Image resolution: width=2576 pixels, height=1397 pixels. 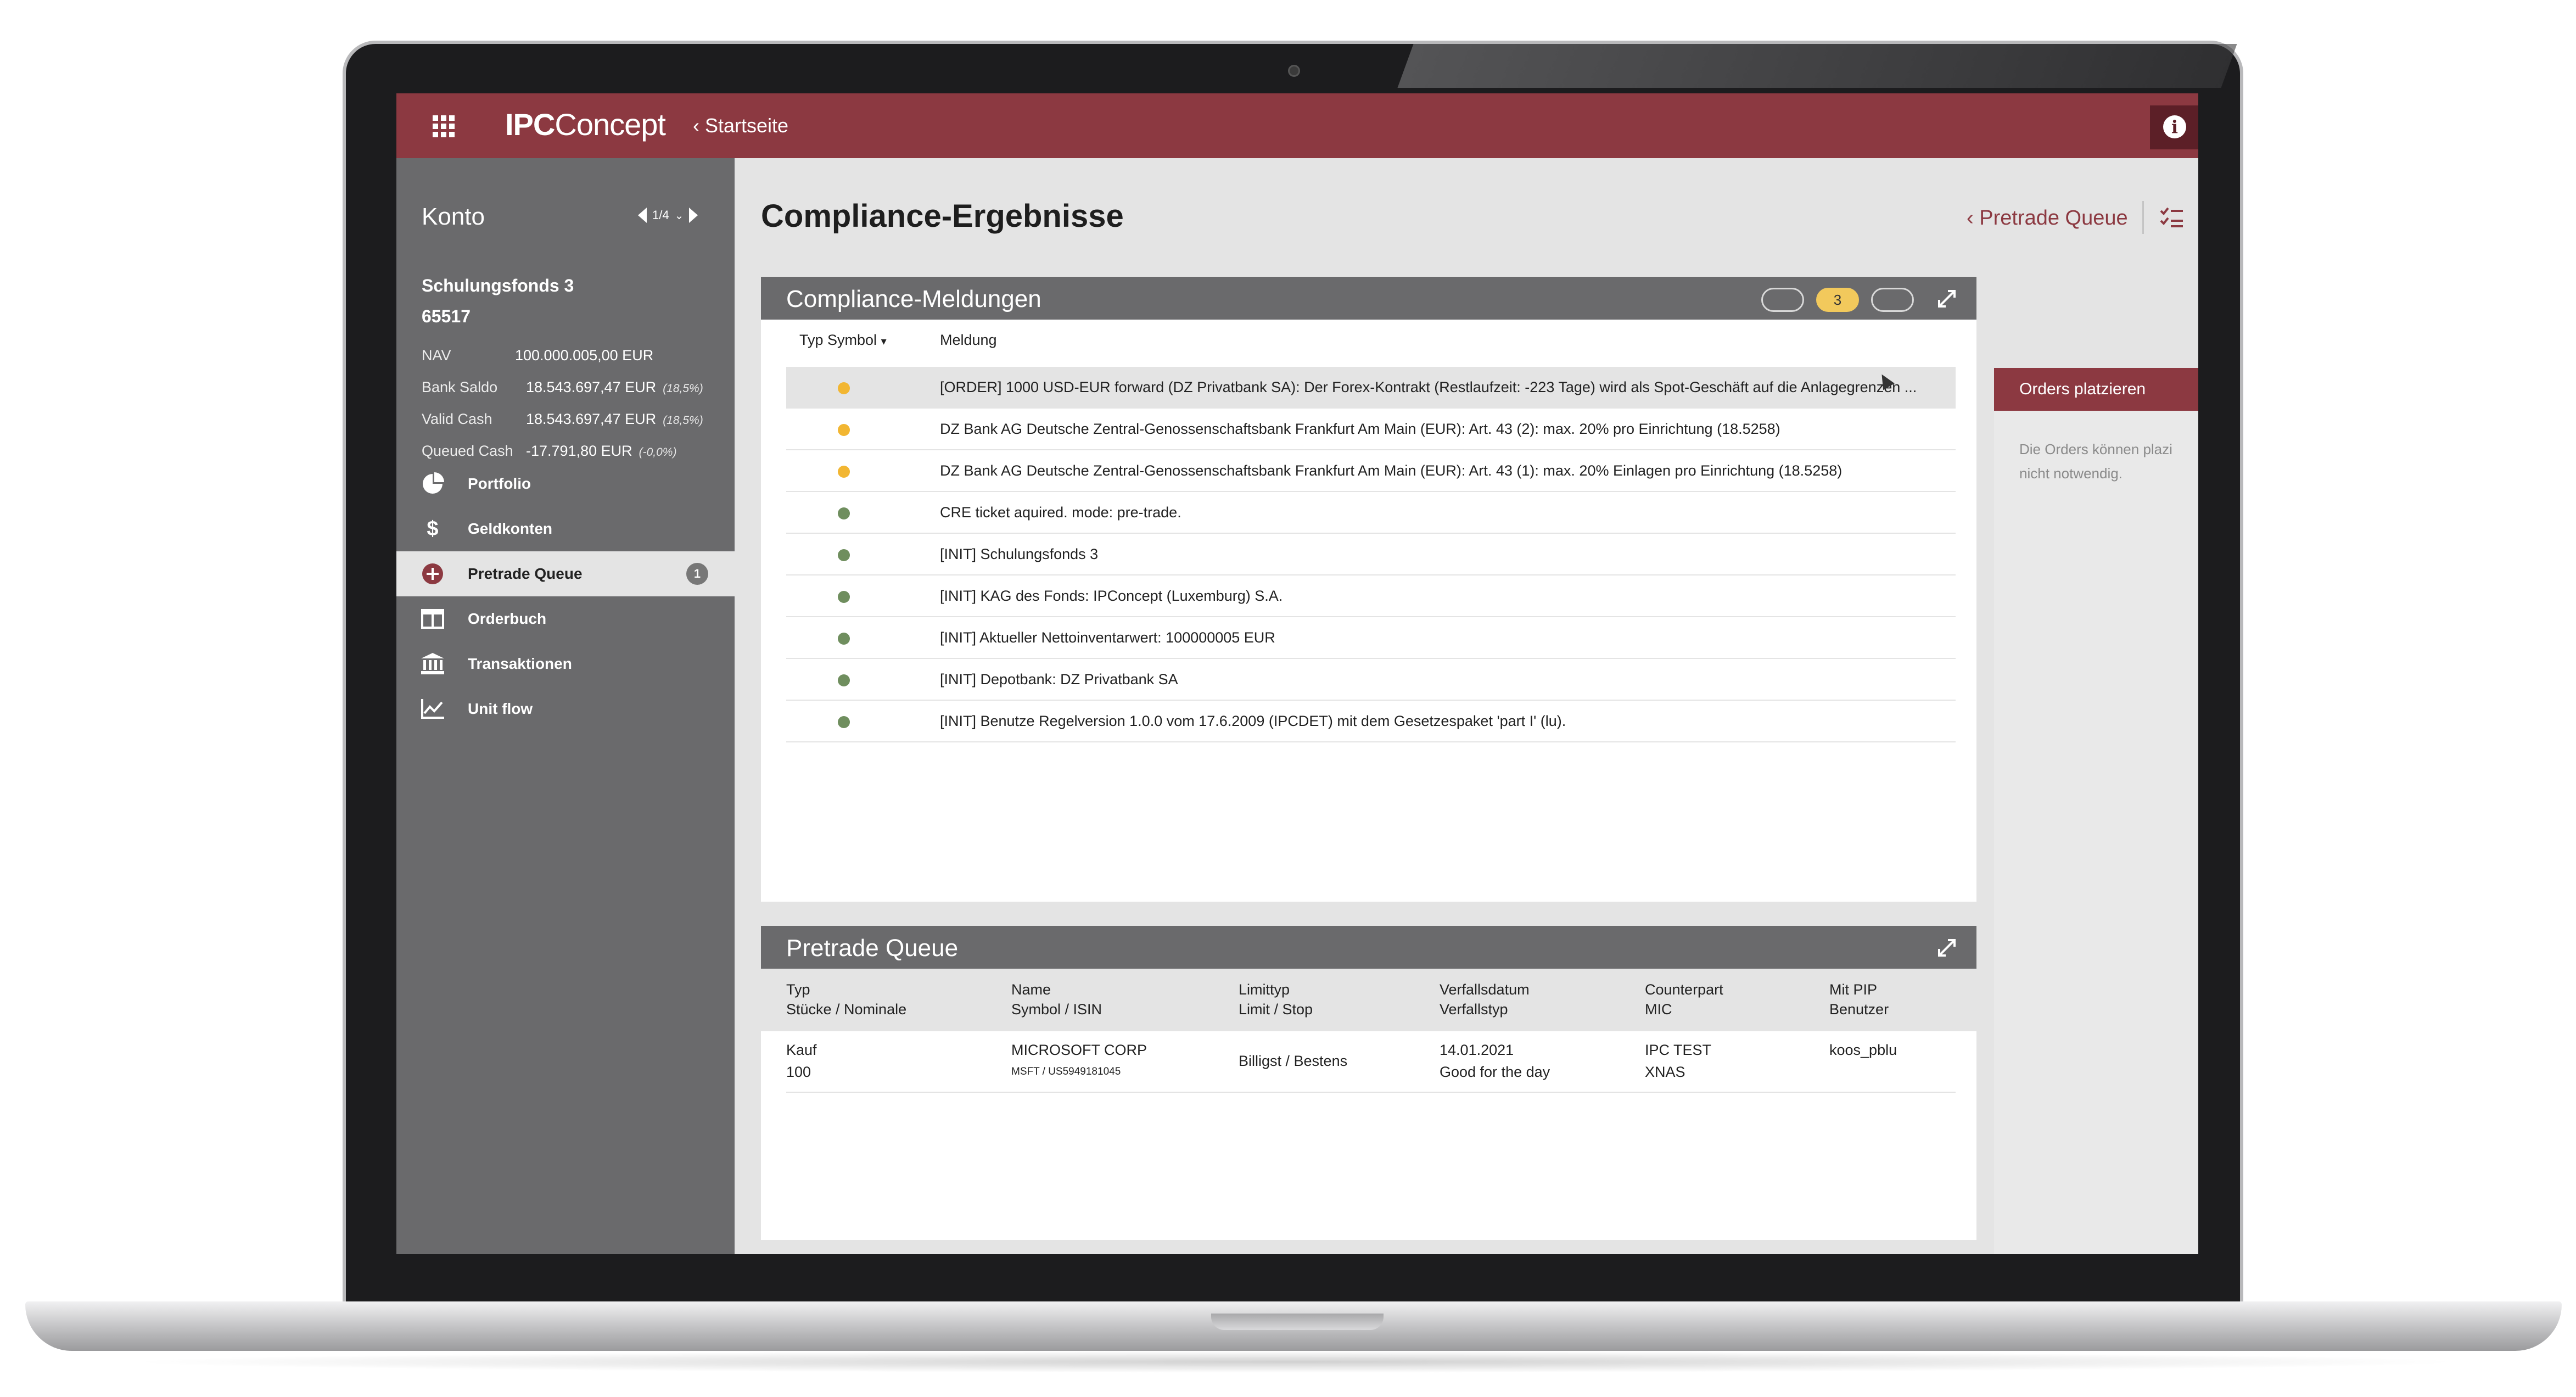 What do you see at coordinates (1369, 342) in the screenshot?
I see `compliance-table-header: Typ Symbol ▾ Meldung` at bounding box center [1369, 342].